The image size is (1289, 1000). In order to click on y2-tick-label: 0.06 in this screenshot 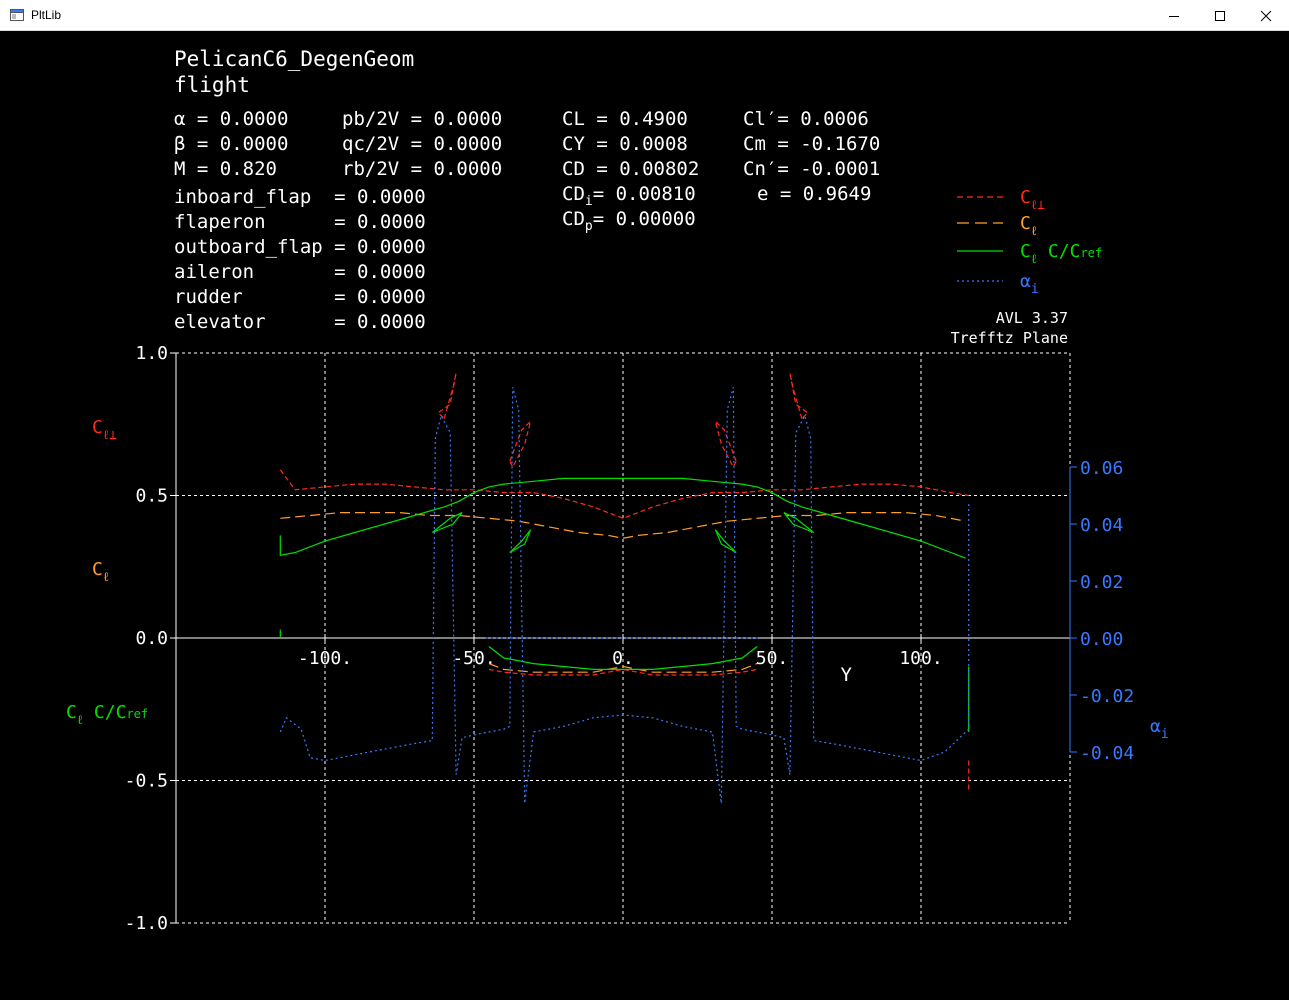, I will do `click(1101, 468)`.